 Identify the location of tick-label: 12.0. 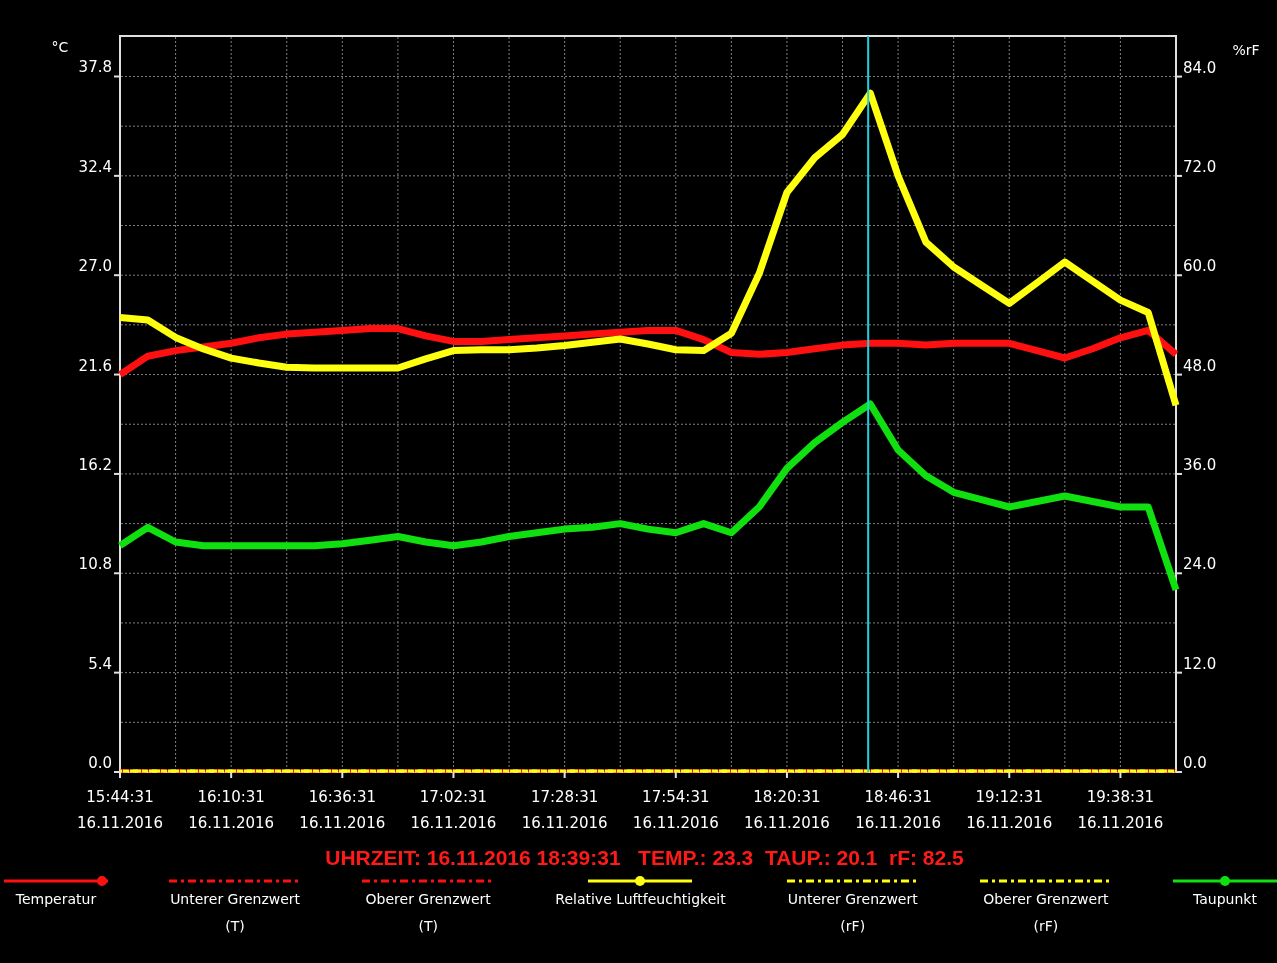
(1200, 663).